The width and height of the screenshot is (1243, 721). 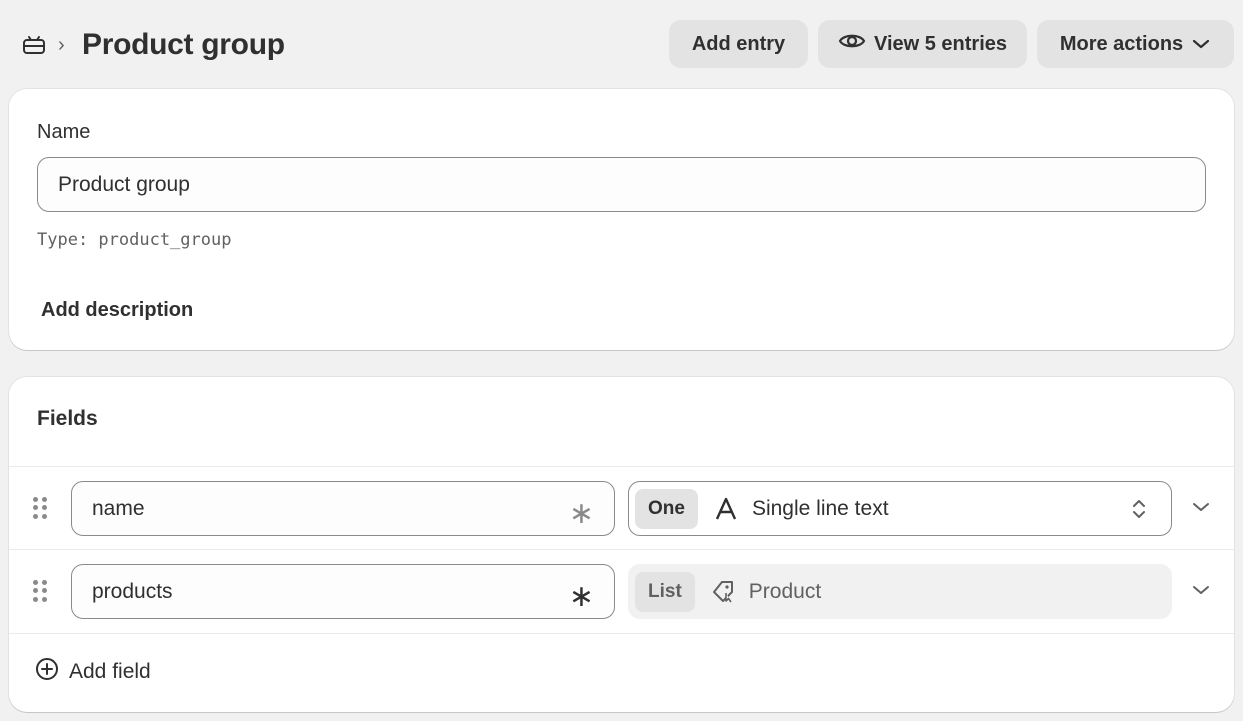 I want to click on add-entry-button: Add entry, so click(x=738, y=44).